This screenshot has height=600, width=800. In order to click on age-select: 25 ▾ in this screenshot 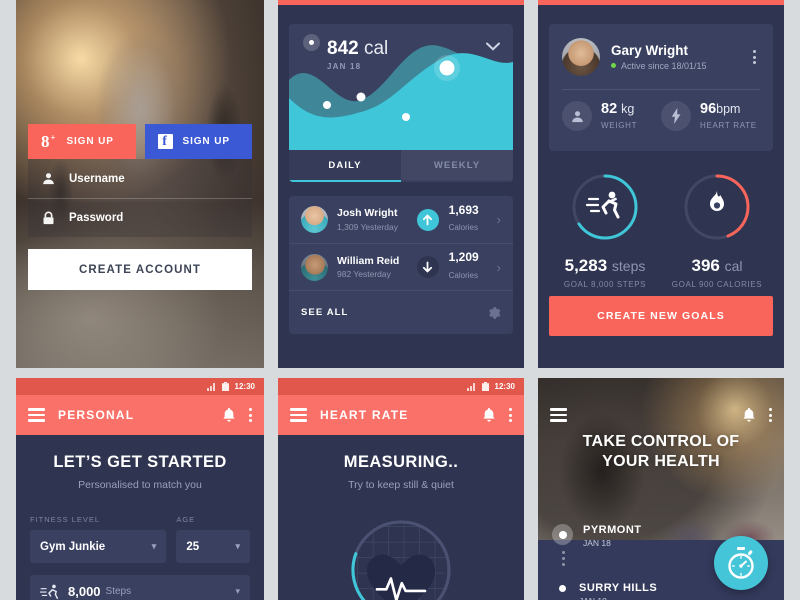, I will do `click(213, 546)`.